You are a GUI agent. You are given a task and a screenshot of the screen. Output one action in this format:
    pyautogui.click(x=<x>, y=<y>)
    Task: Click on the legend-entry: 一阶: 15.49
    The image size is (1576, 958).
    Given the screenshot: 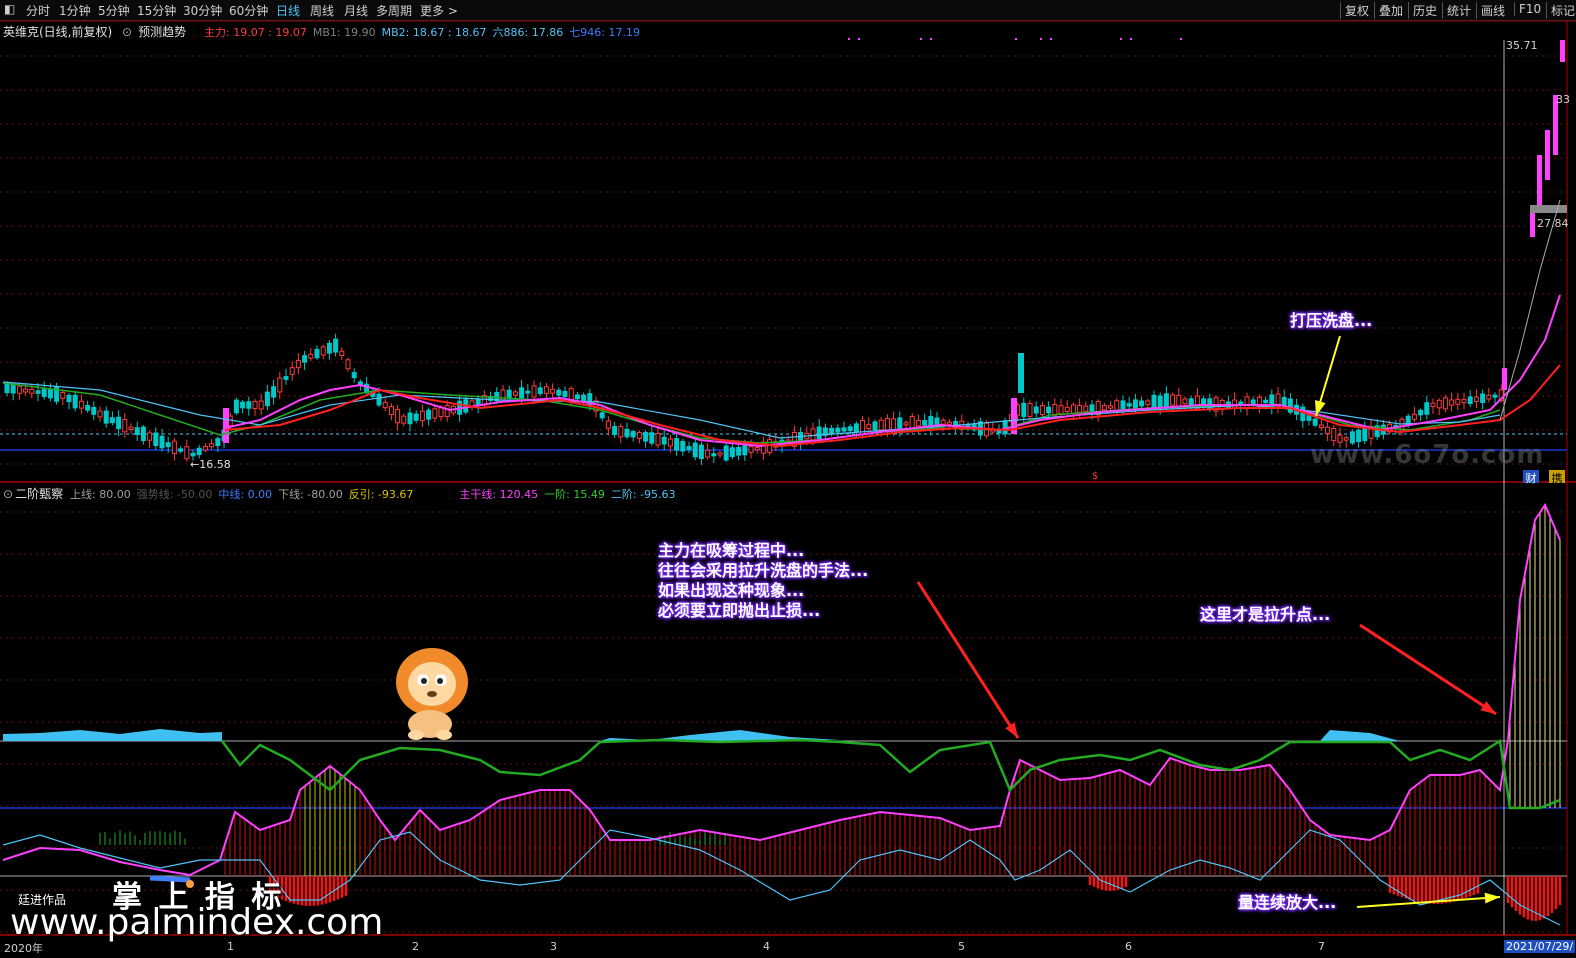 What is the action you would take?
    pyautogui.click(x=574, y=494)
    